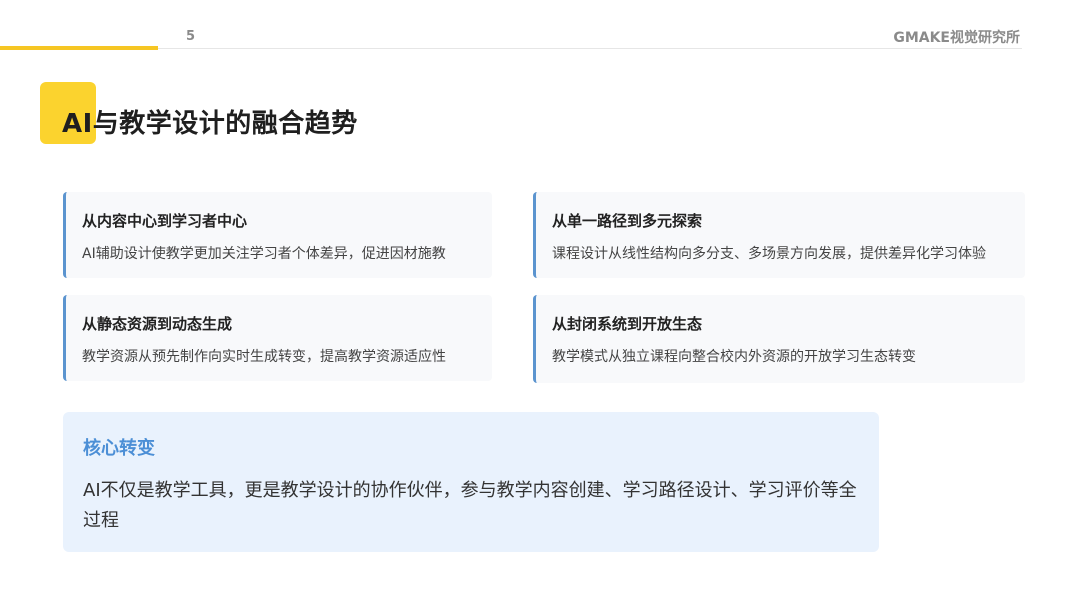 The width and height of the screenshot is (1080, 601). Describe the element at coordinates (119, 448) in the screenshot. I see `core-shift-title: 核心转变` at that location.